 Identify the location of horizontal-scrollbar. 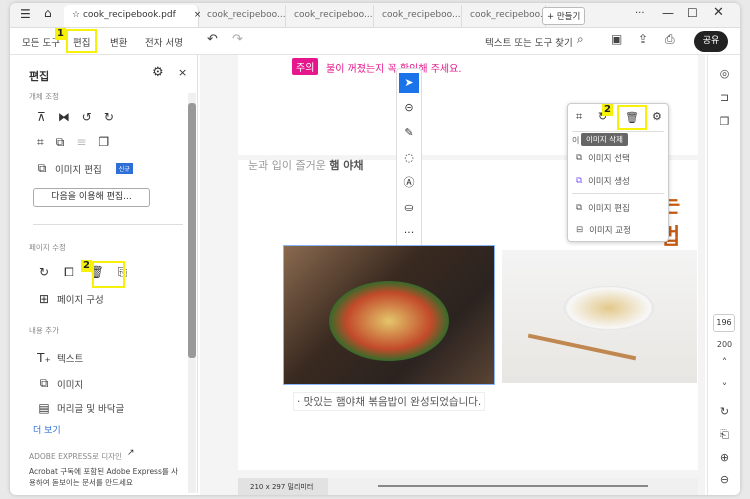
(513, 486).